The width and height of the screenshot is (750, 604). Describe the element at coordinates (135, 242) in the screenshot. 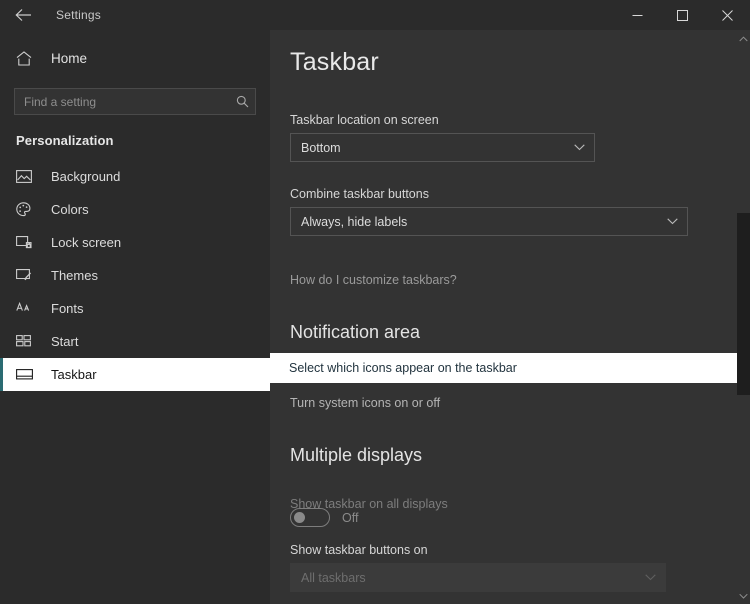

I see `sidebar-item-lock-screen: Lock screen` at that location.